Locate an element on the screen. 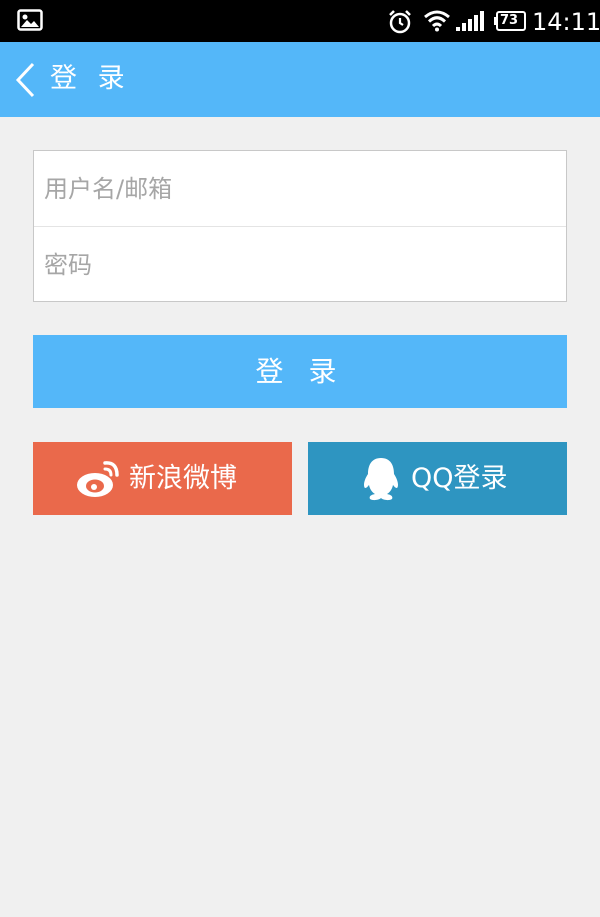 The height and width of the screenshot is (917, 600). weibo-icon is located at coordinates (98, 479).